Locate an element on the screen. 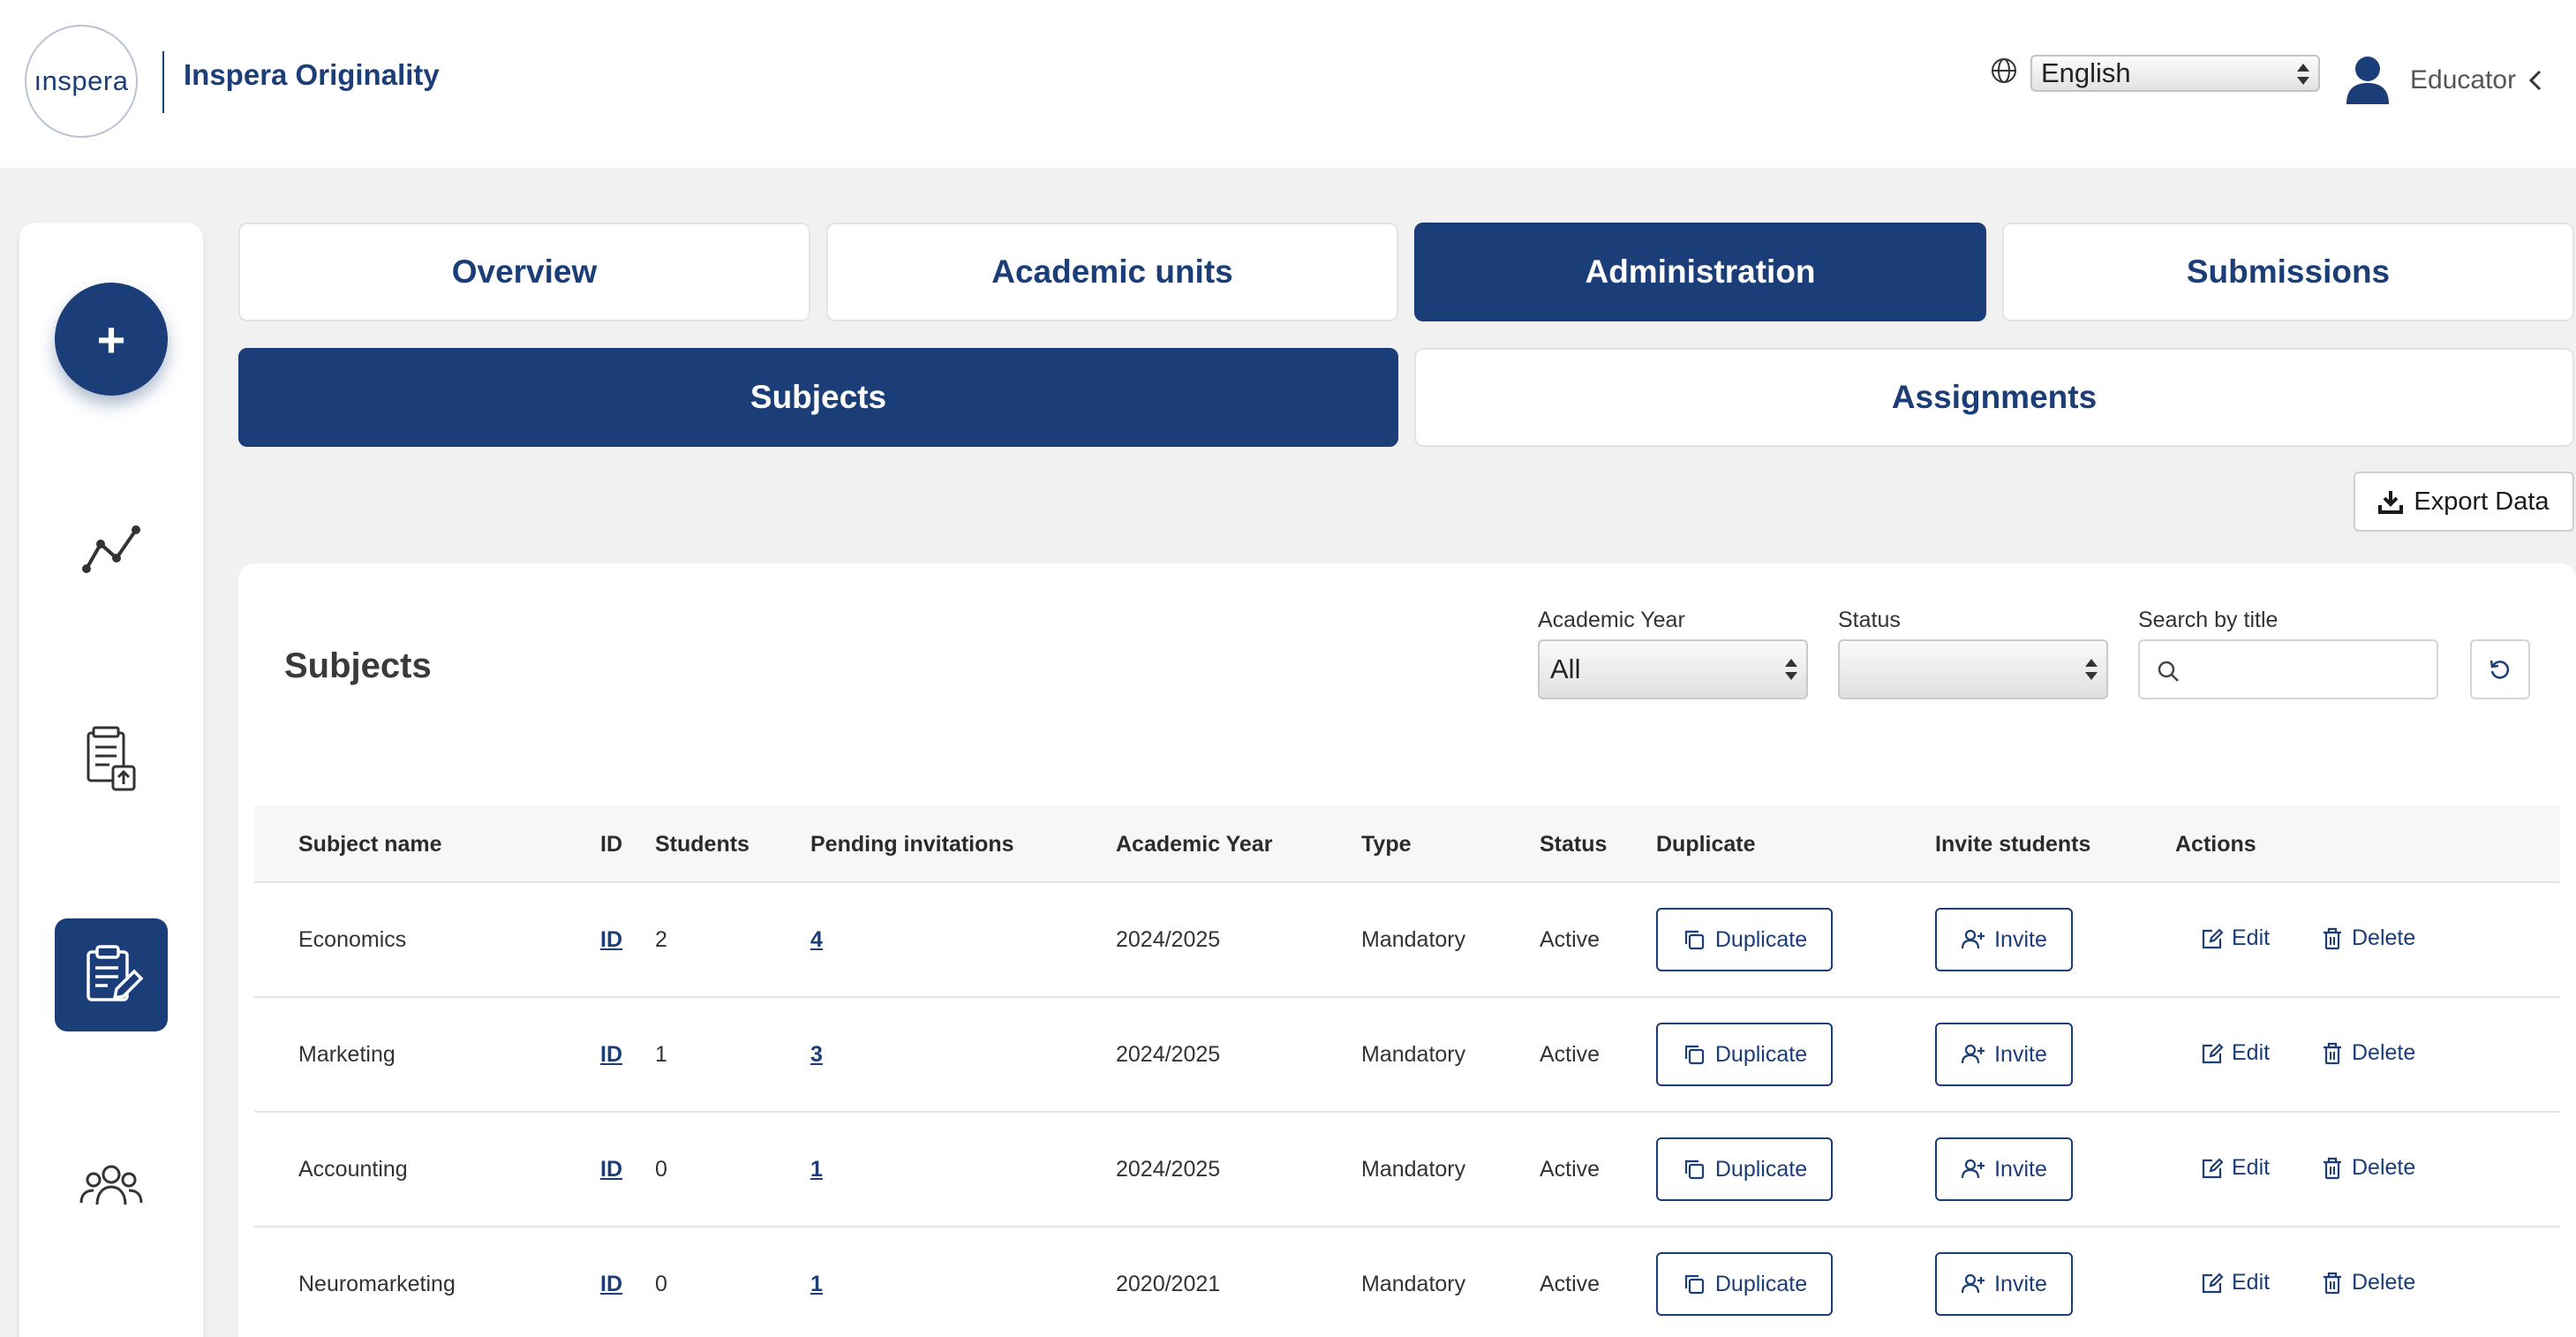 The image size is (2576, 1337). column-header: Invite students is located at coordinates (2013, 844).